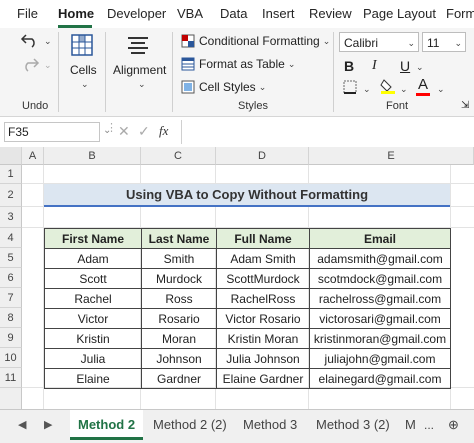 Image resolution: width=474 pixels, height=443 pixels. What do you see at coordinates (179, 318) in the screenshot?
I see `cell-last-name: Rosario` at bounding box center [179, 318].